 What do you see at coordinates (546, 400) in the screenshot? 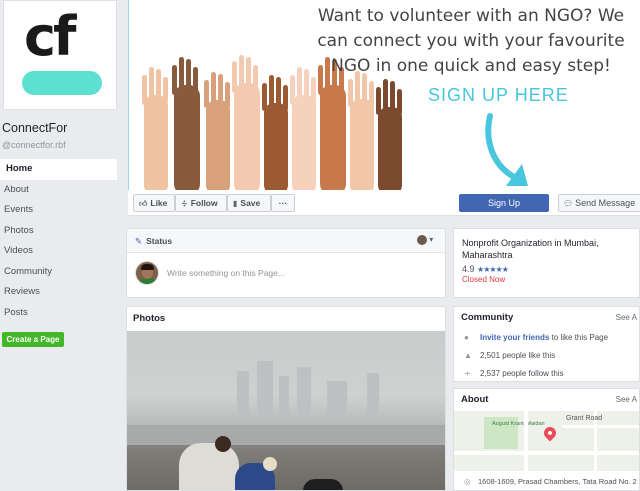
I see `about-title: About` at bounding box center [546, 400].